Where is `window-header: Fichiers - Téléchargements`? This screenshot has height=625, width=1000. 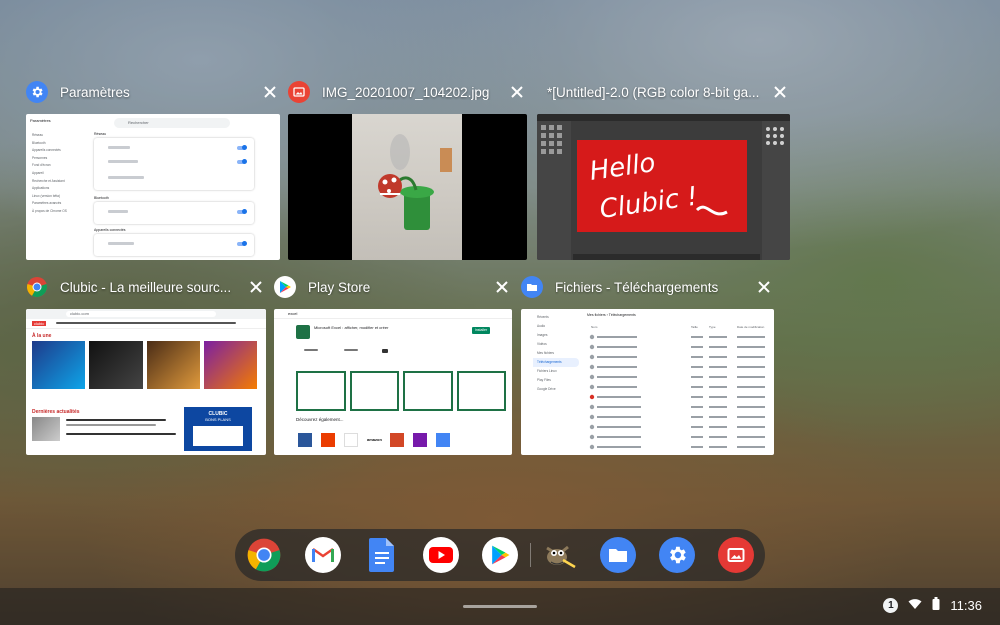
window-header: Fichiers - Téléchargements is located at coordinates (647, 287).